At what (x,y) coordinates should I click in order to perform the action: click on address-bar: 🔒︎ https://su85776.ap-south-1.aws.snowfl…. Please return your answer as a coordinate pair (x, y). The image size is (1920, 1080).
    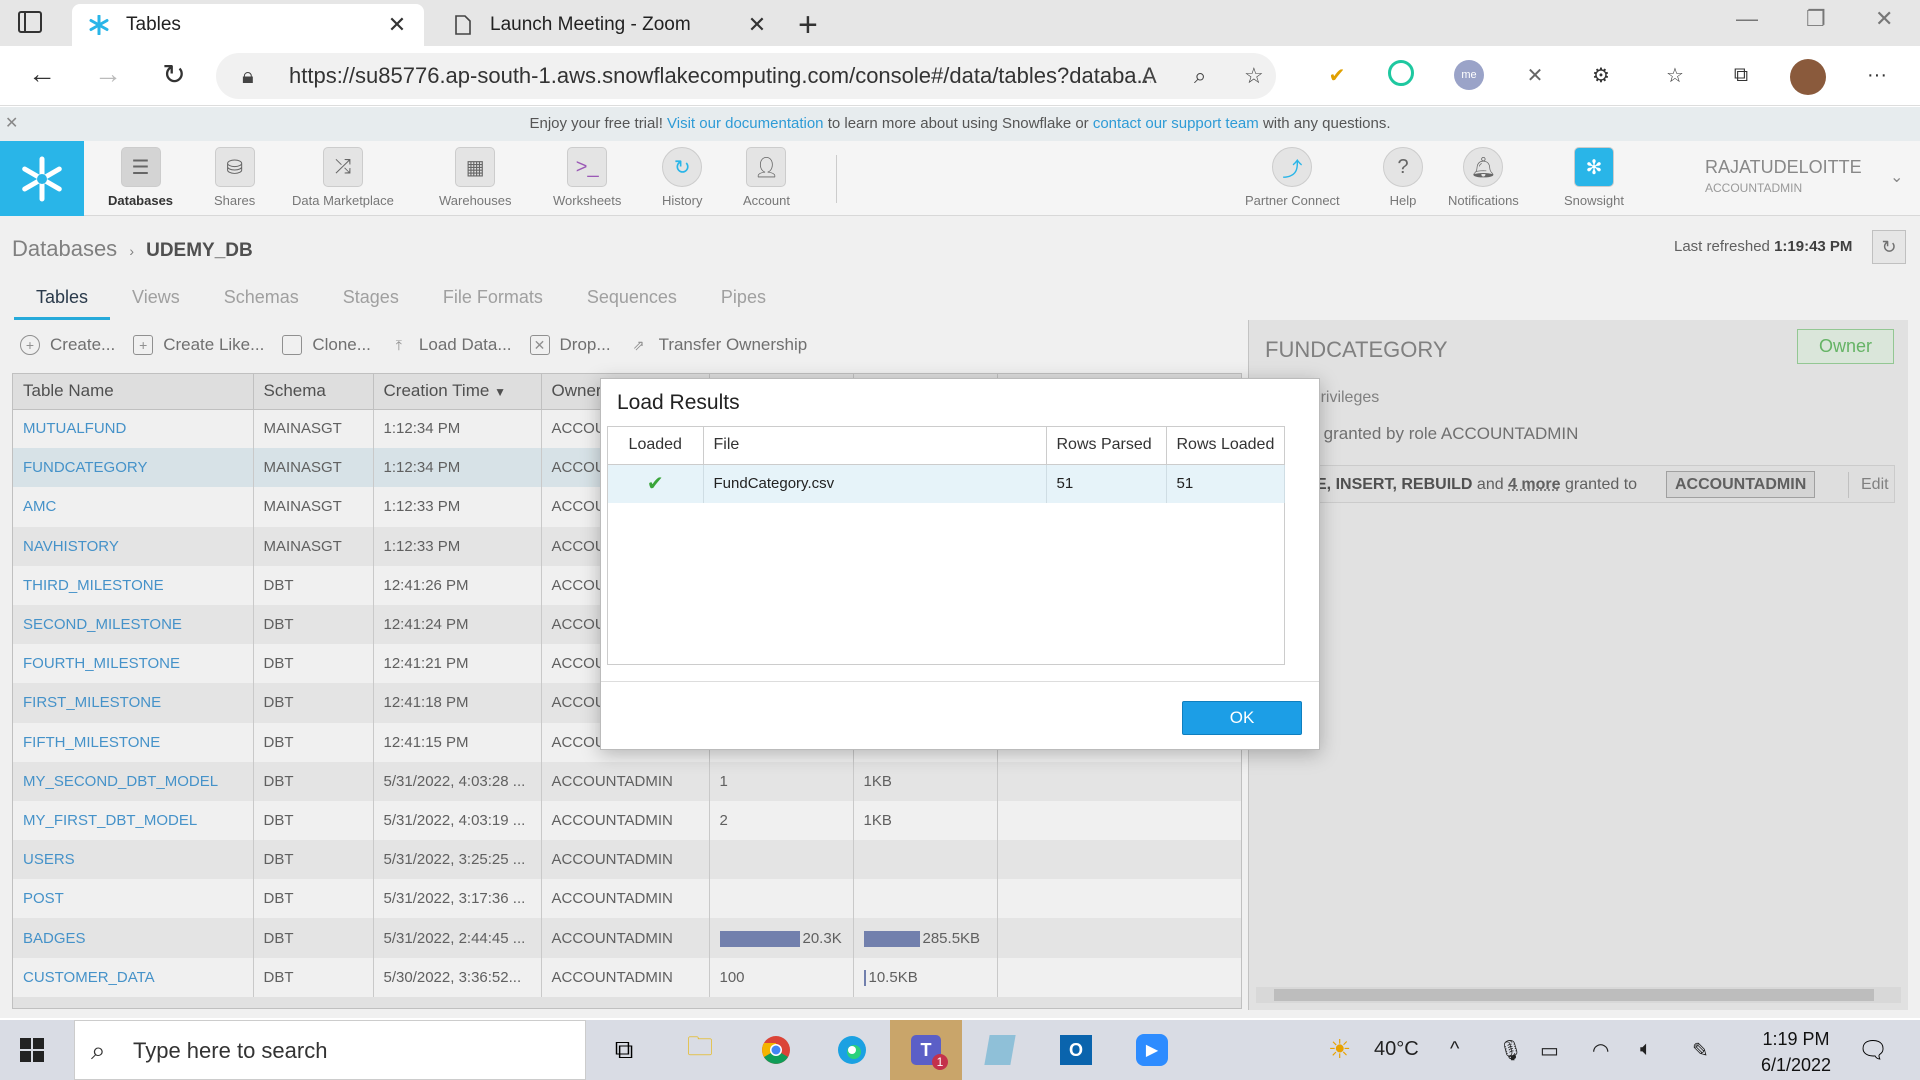
    Looking at the image, I should click on (746, 76).